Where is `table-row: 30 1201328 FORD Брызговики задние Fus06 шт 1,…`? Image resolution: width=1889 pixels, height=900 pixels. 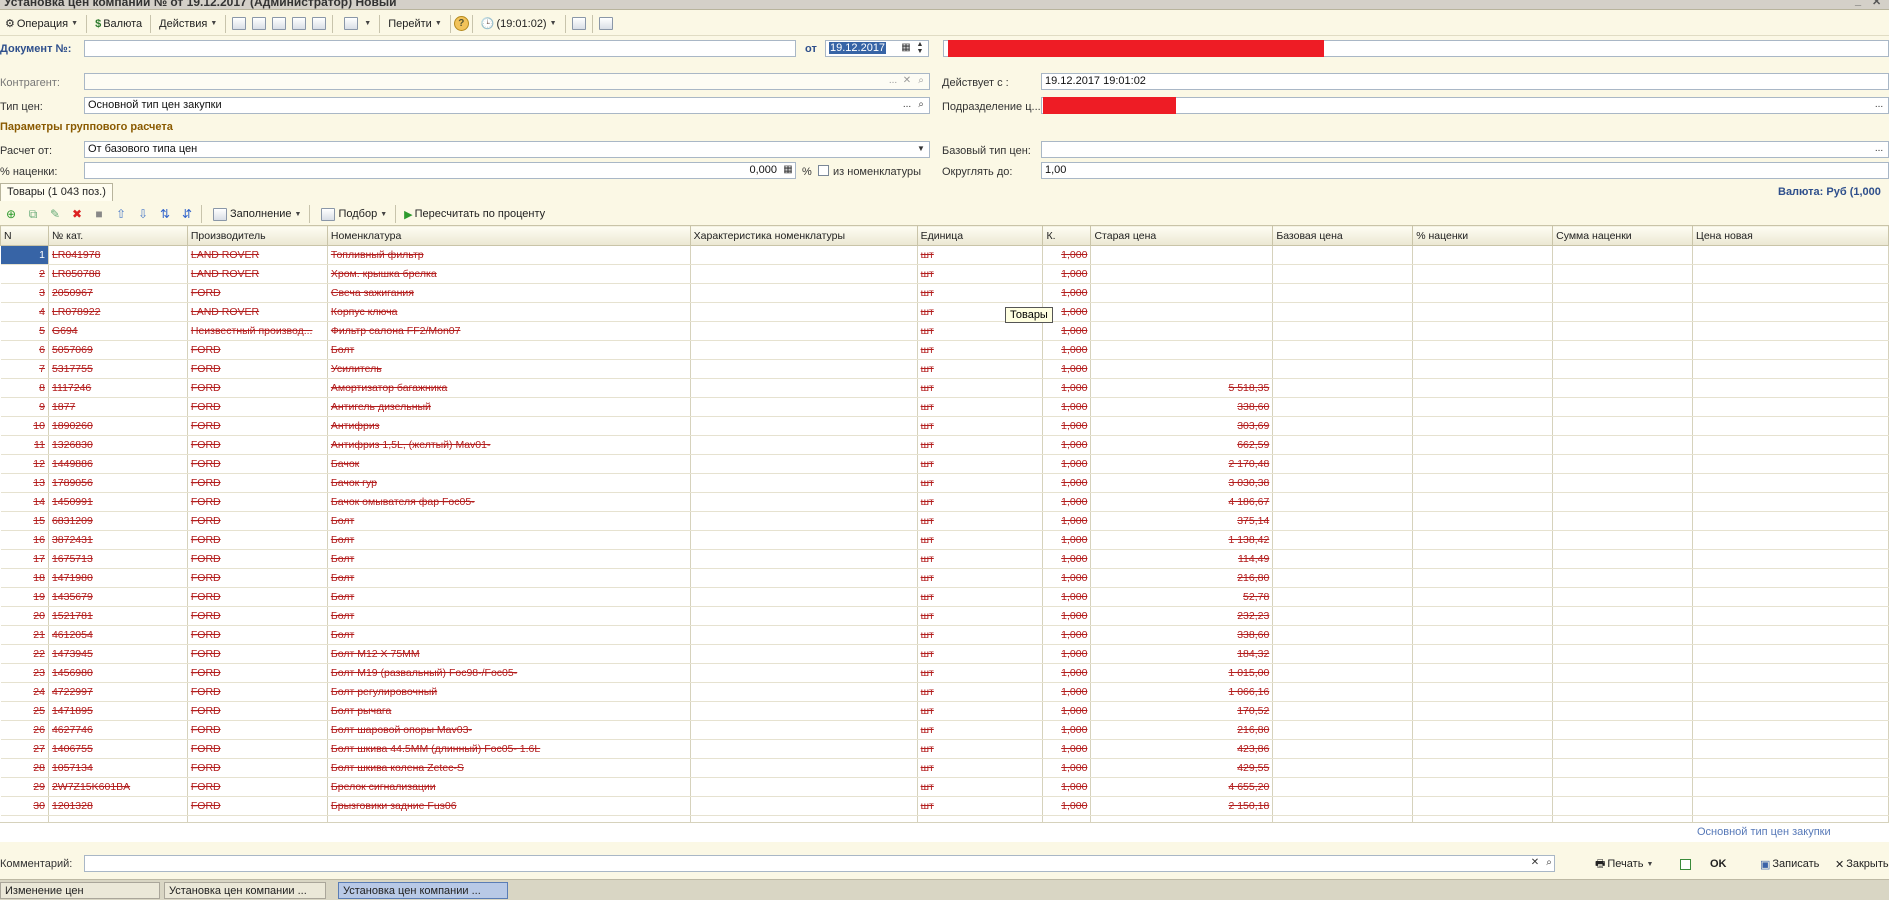
table-row: 30 1201328 FORD Брызговики задние Fus06 шт 1,… is located at coordinates (944, 806).